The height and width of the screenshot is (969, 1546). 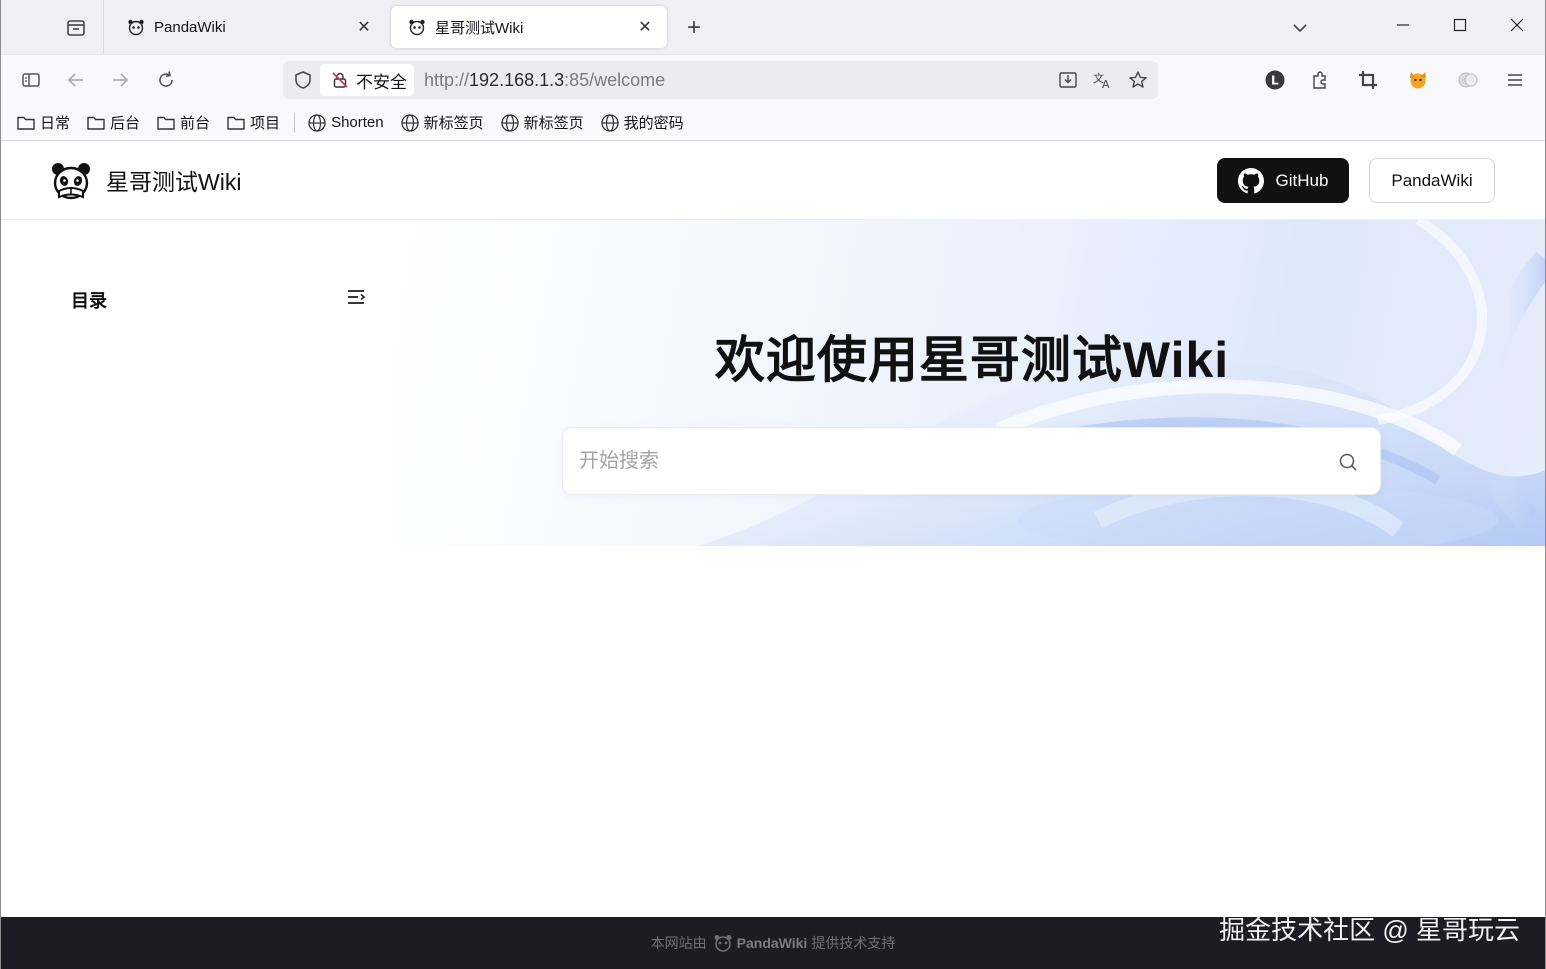 I want to click on footer-suffix: 提供技术支持, so click(x=853, y=943).